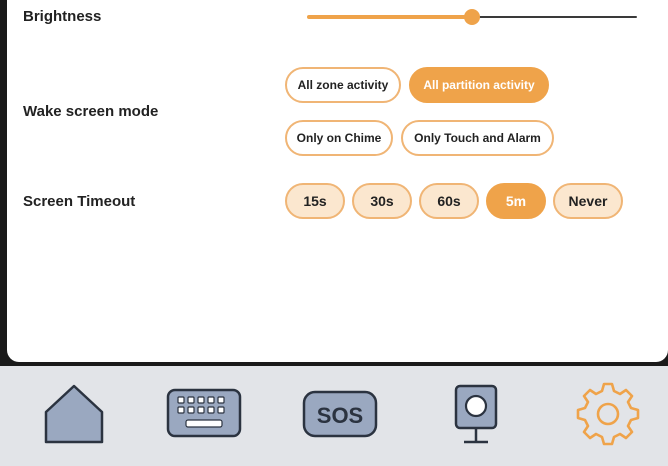  What do you see at coordinates (516, 201) in the screenshot?
I see `timeout-option: 5m` at bounding box center [516, 201].